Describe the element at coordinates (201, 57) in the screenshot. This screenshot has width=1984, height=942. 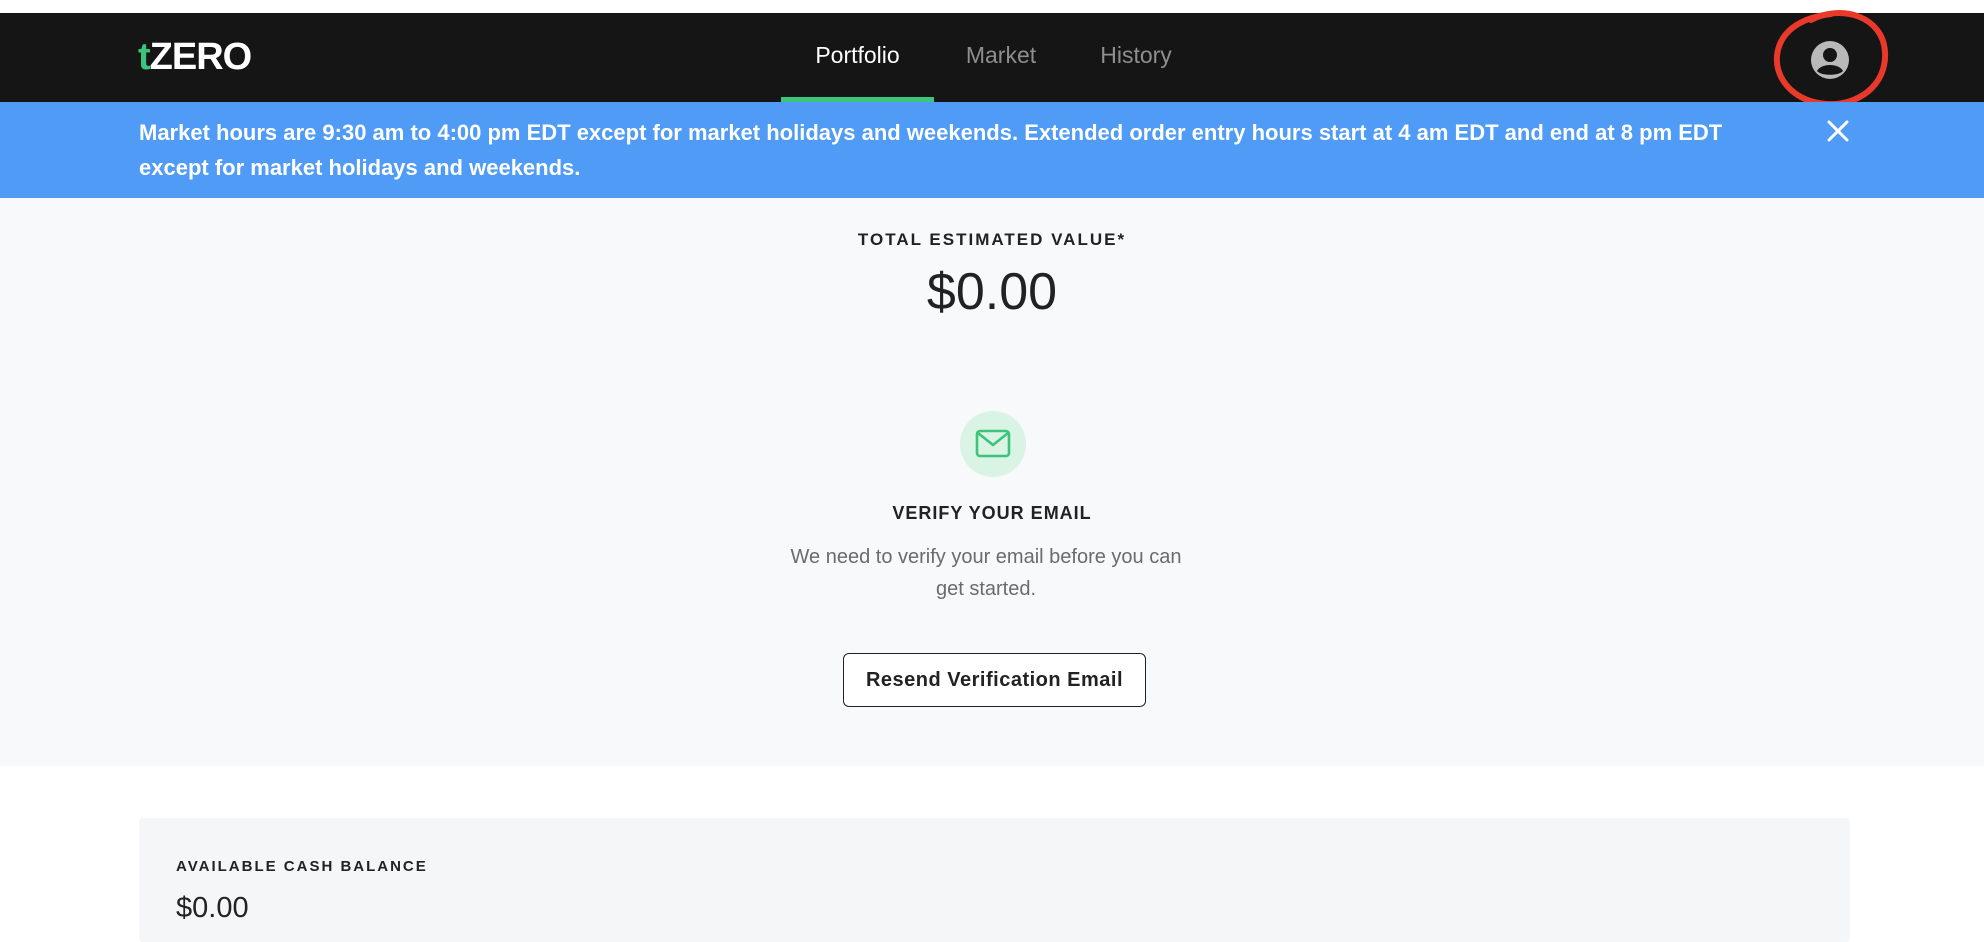
I see `logo-main: ZERO` at that location.